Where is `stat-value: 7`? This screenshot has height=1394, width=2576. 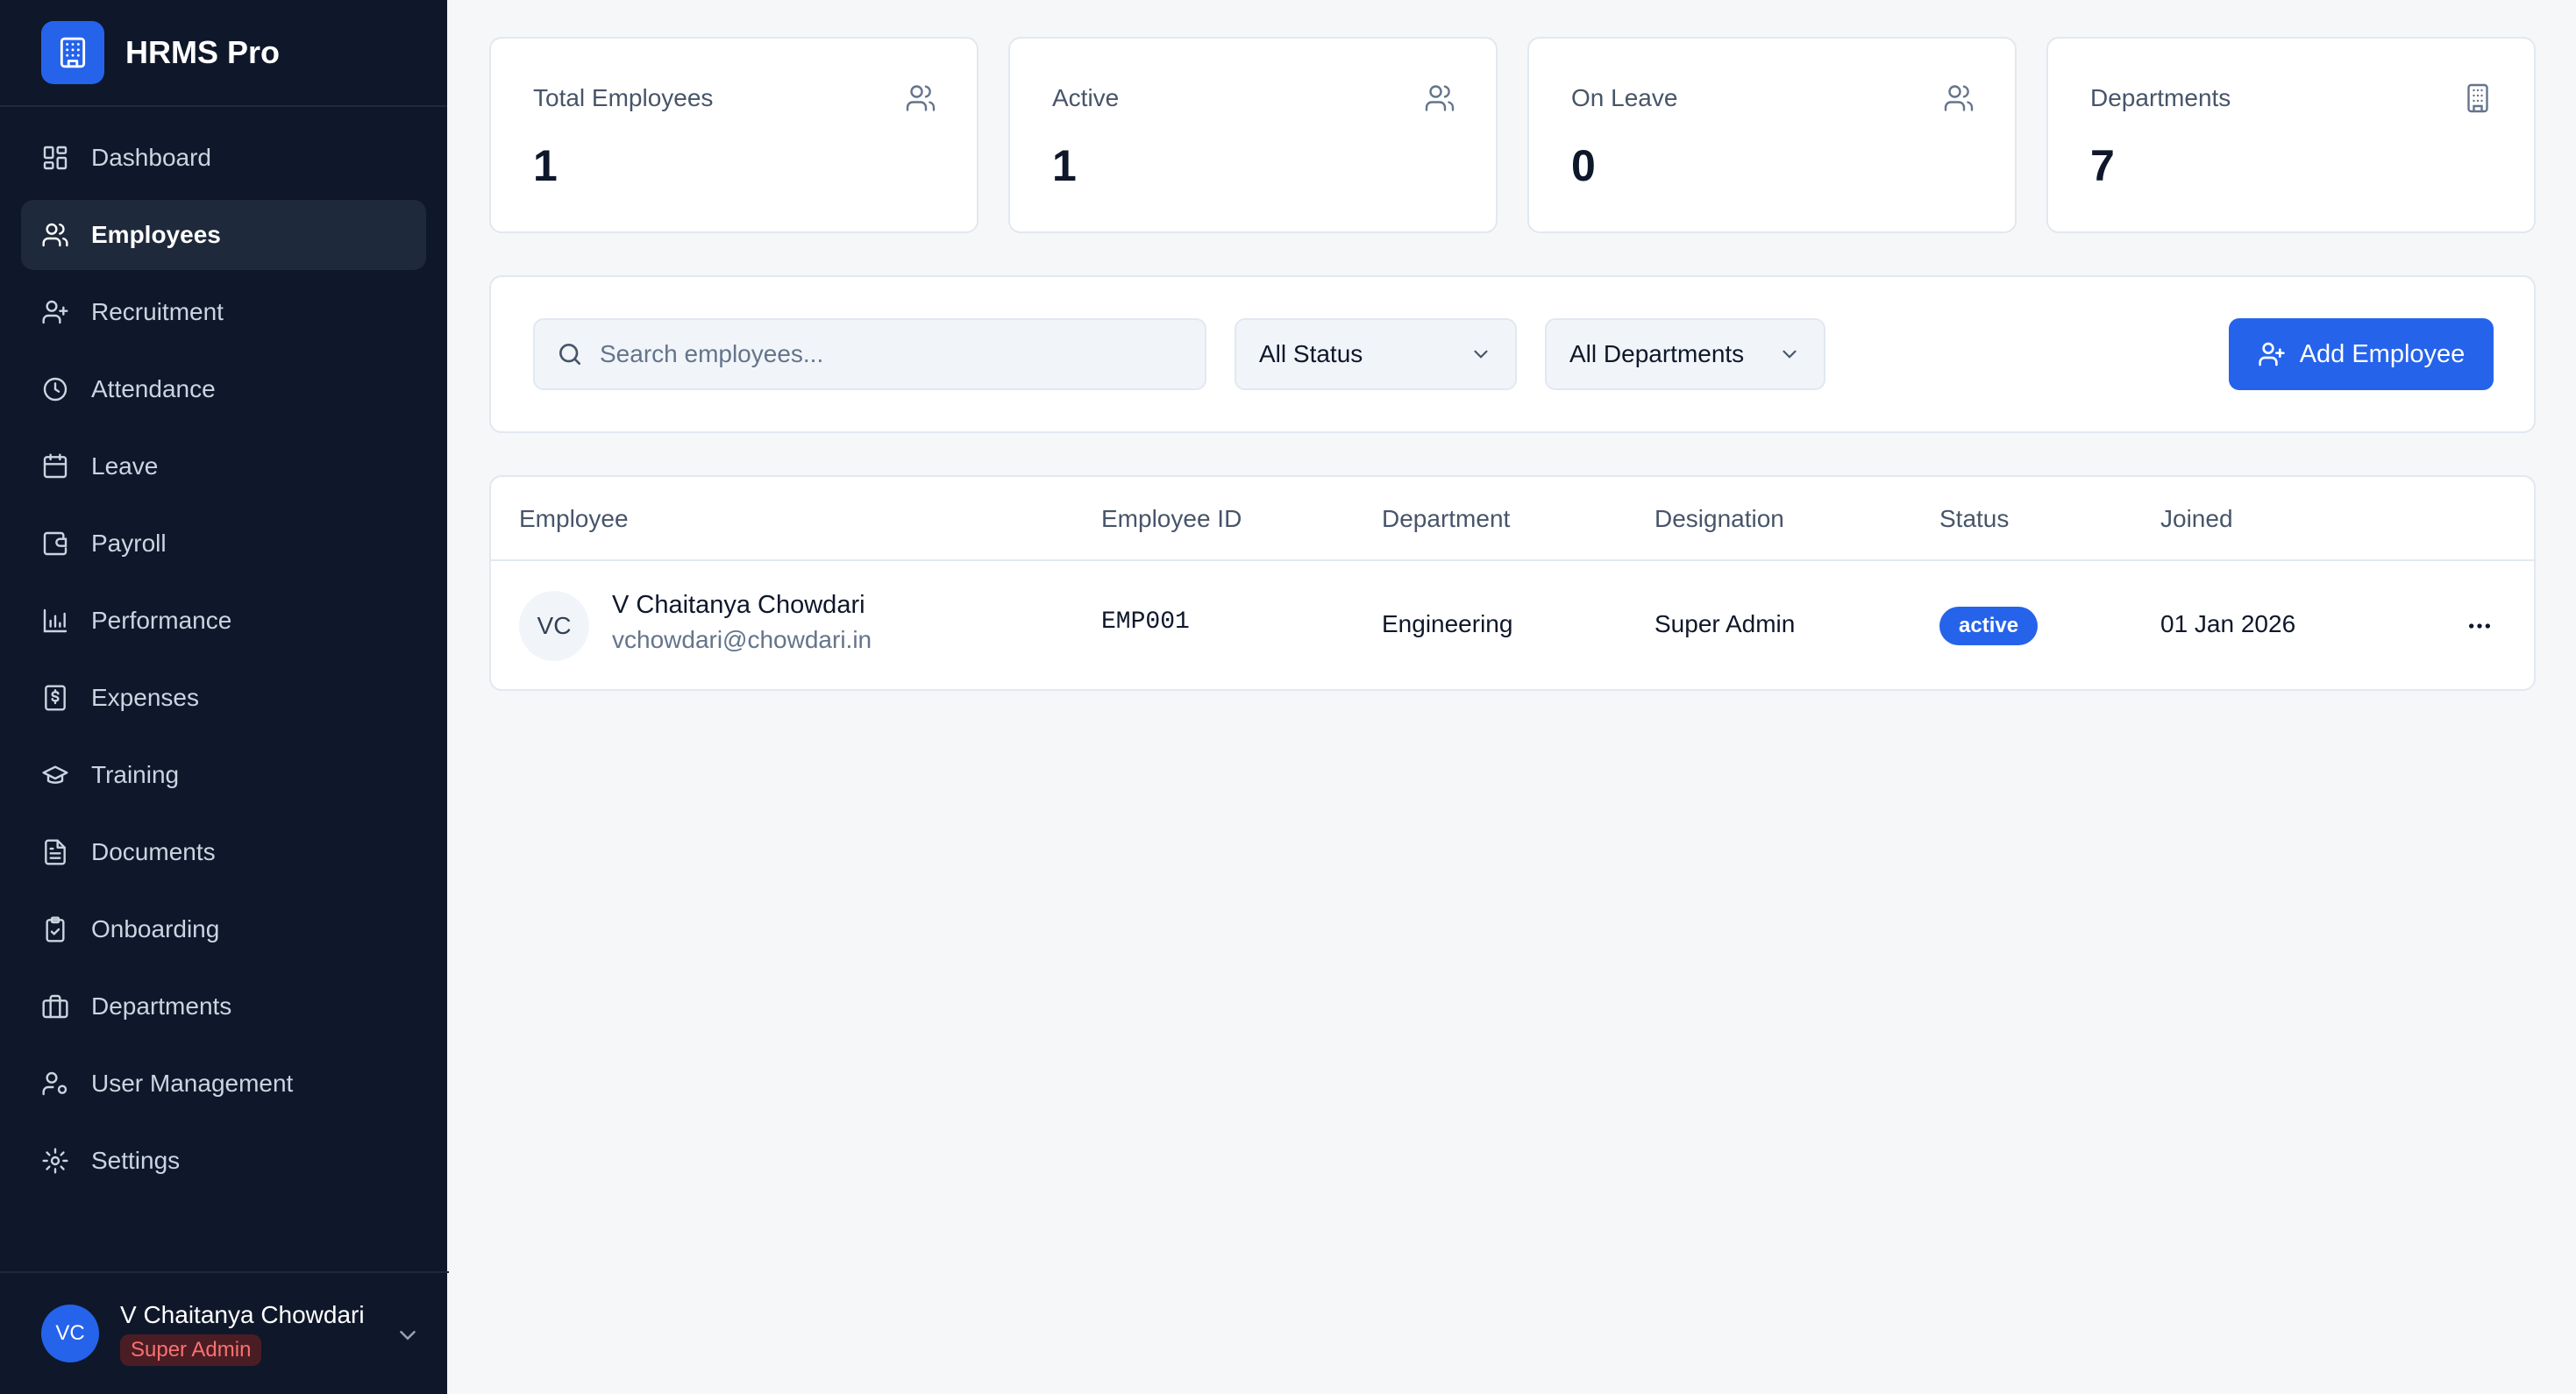
stat-value: 7 is located at coordinates (2102, 166).